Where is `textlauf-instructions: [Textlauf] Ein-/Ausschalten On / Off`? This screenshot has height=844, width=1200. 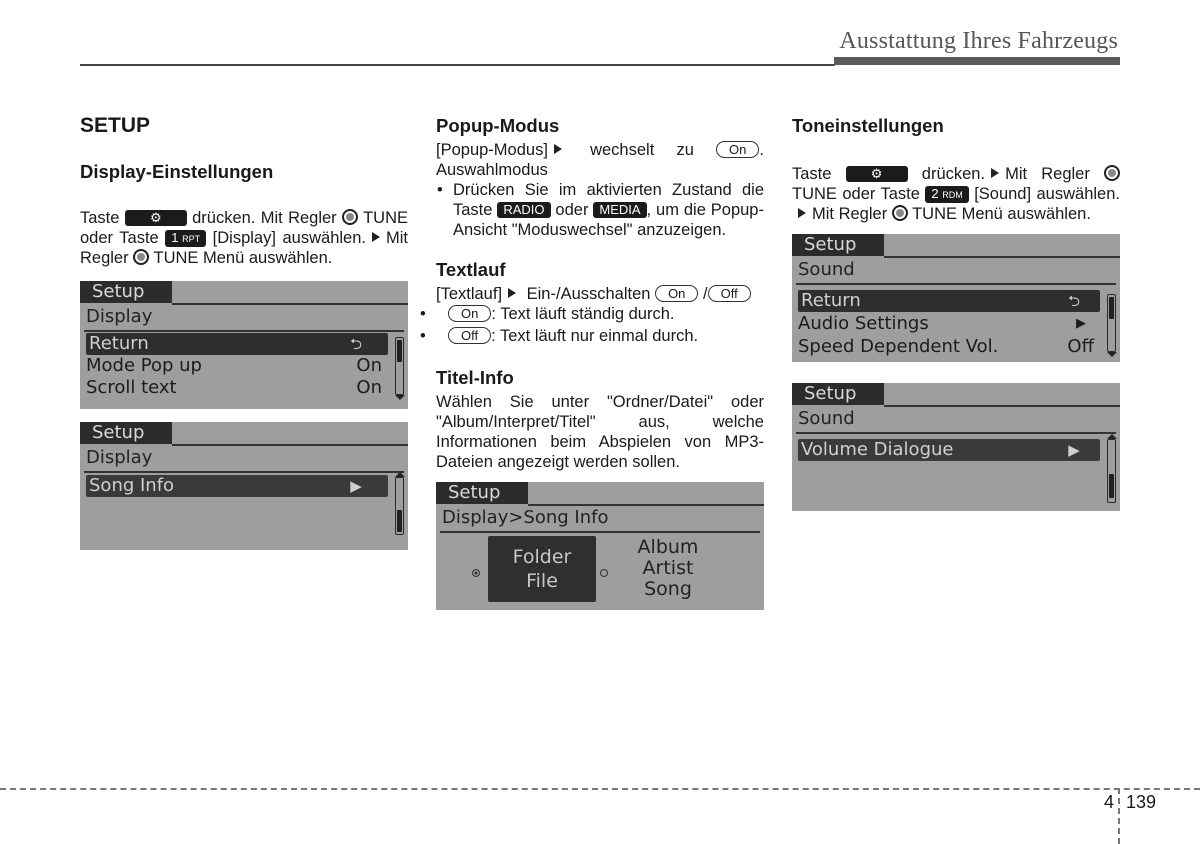 textlauf-instructions: [Textlauf] Ein-/Ausschalten On / Off is located at coordinates (600, 294).